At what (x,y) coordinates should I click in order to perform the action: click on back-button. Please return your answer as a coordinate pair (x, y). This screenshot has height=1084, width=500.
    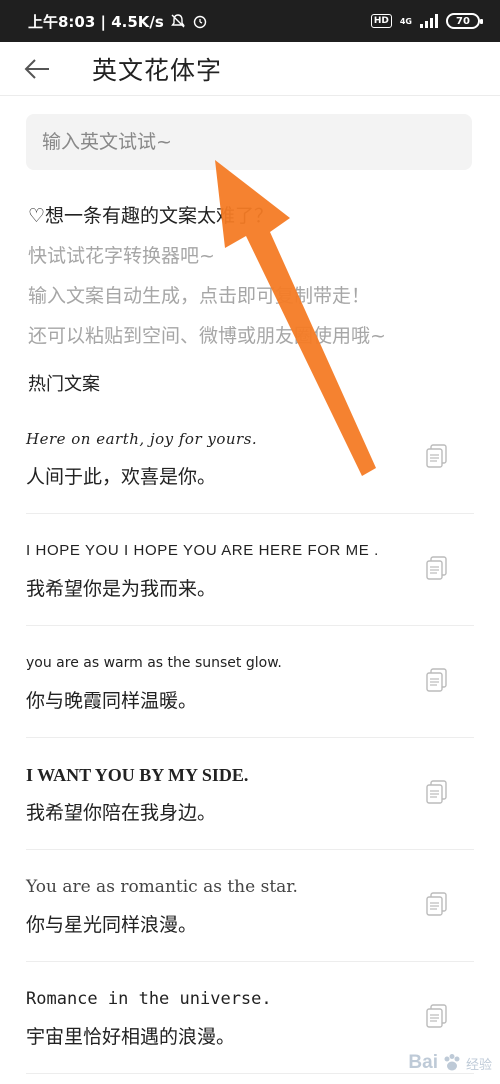
    Looking at the image, I should click on (37, 69).